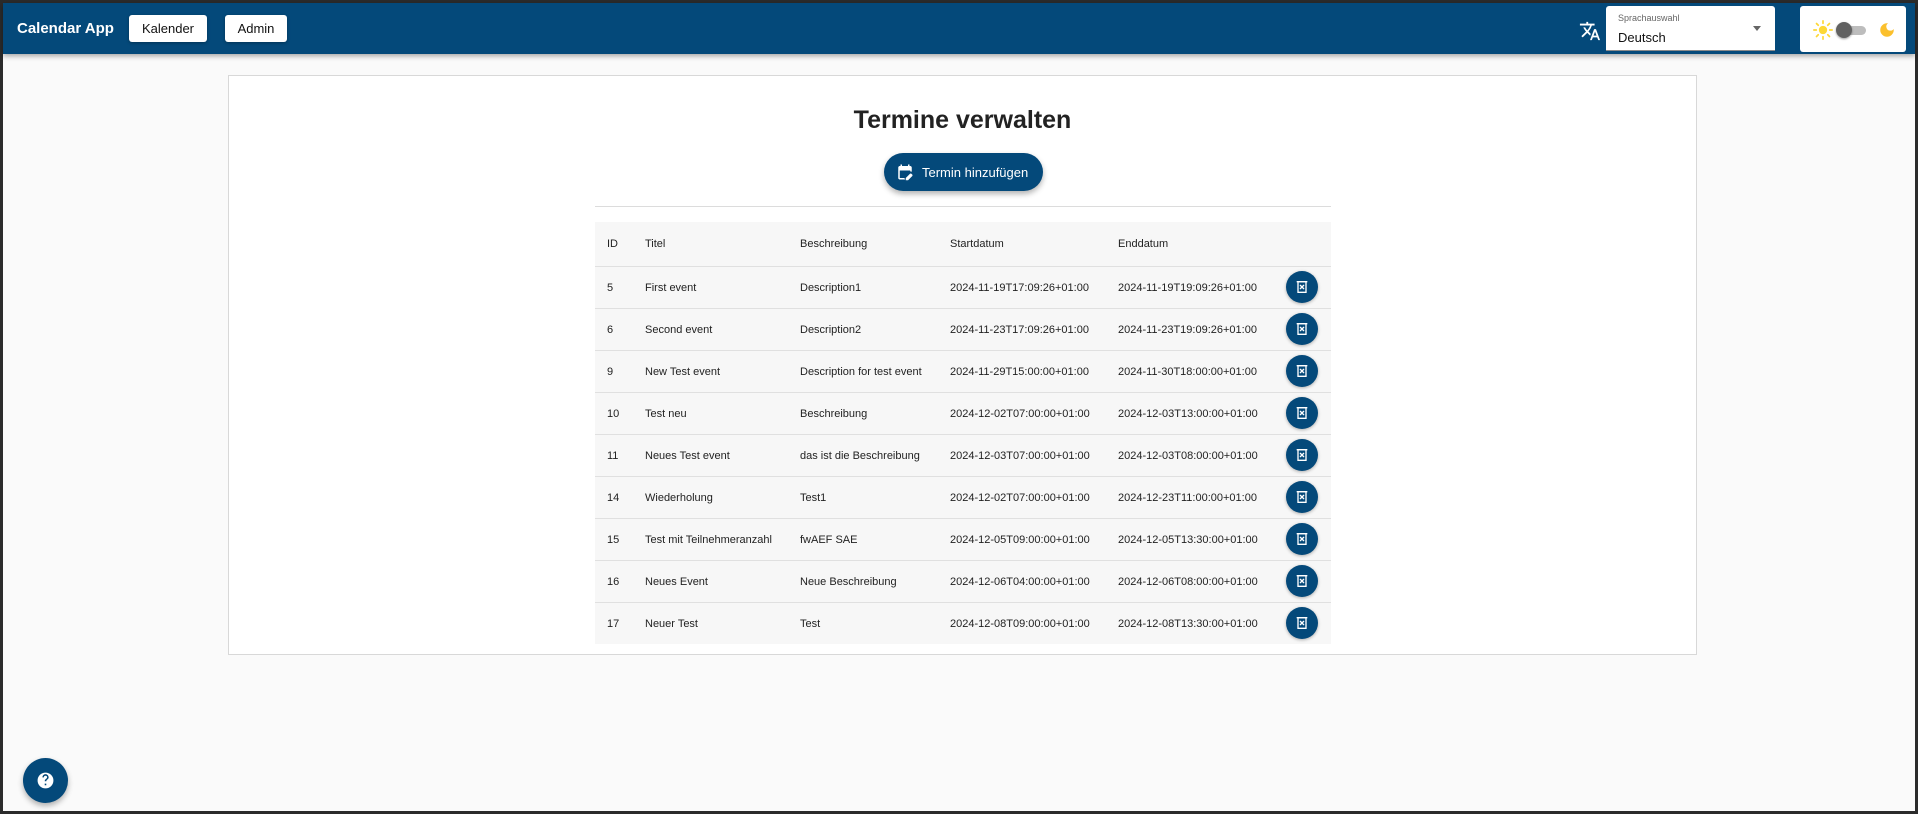 Image resolution: width=1918 pixels, height=814 pixels. Describe the element at coordinates (1188, 413) in the screenshot. I see `cell-end: 2024-12-03T13:00:00+01:00` at that location.